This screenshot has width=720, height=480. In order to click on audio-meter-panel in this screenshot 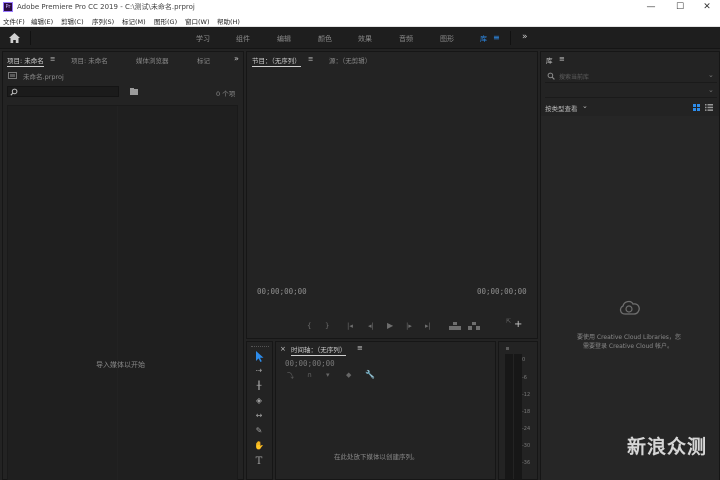, I will do `click(518, 410)`.